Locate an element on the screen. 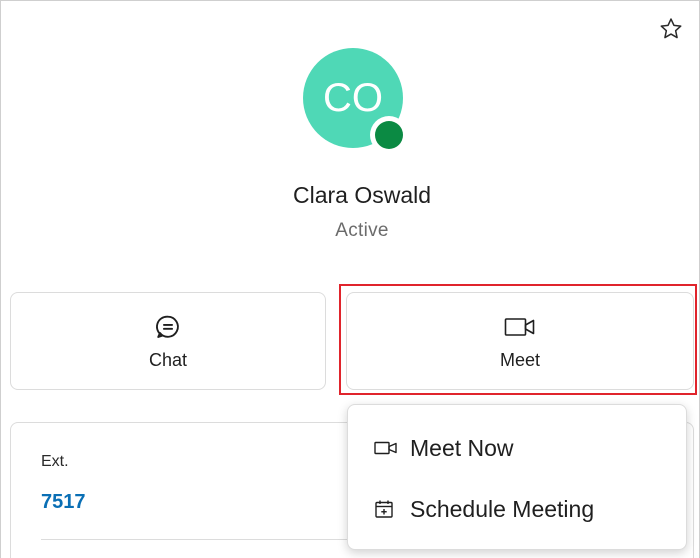 This screenshot has width=700, height=558. presence-active-dot is located at coordinates (389, 135).